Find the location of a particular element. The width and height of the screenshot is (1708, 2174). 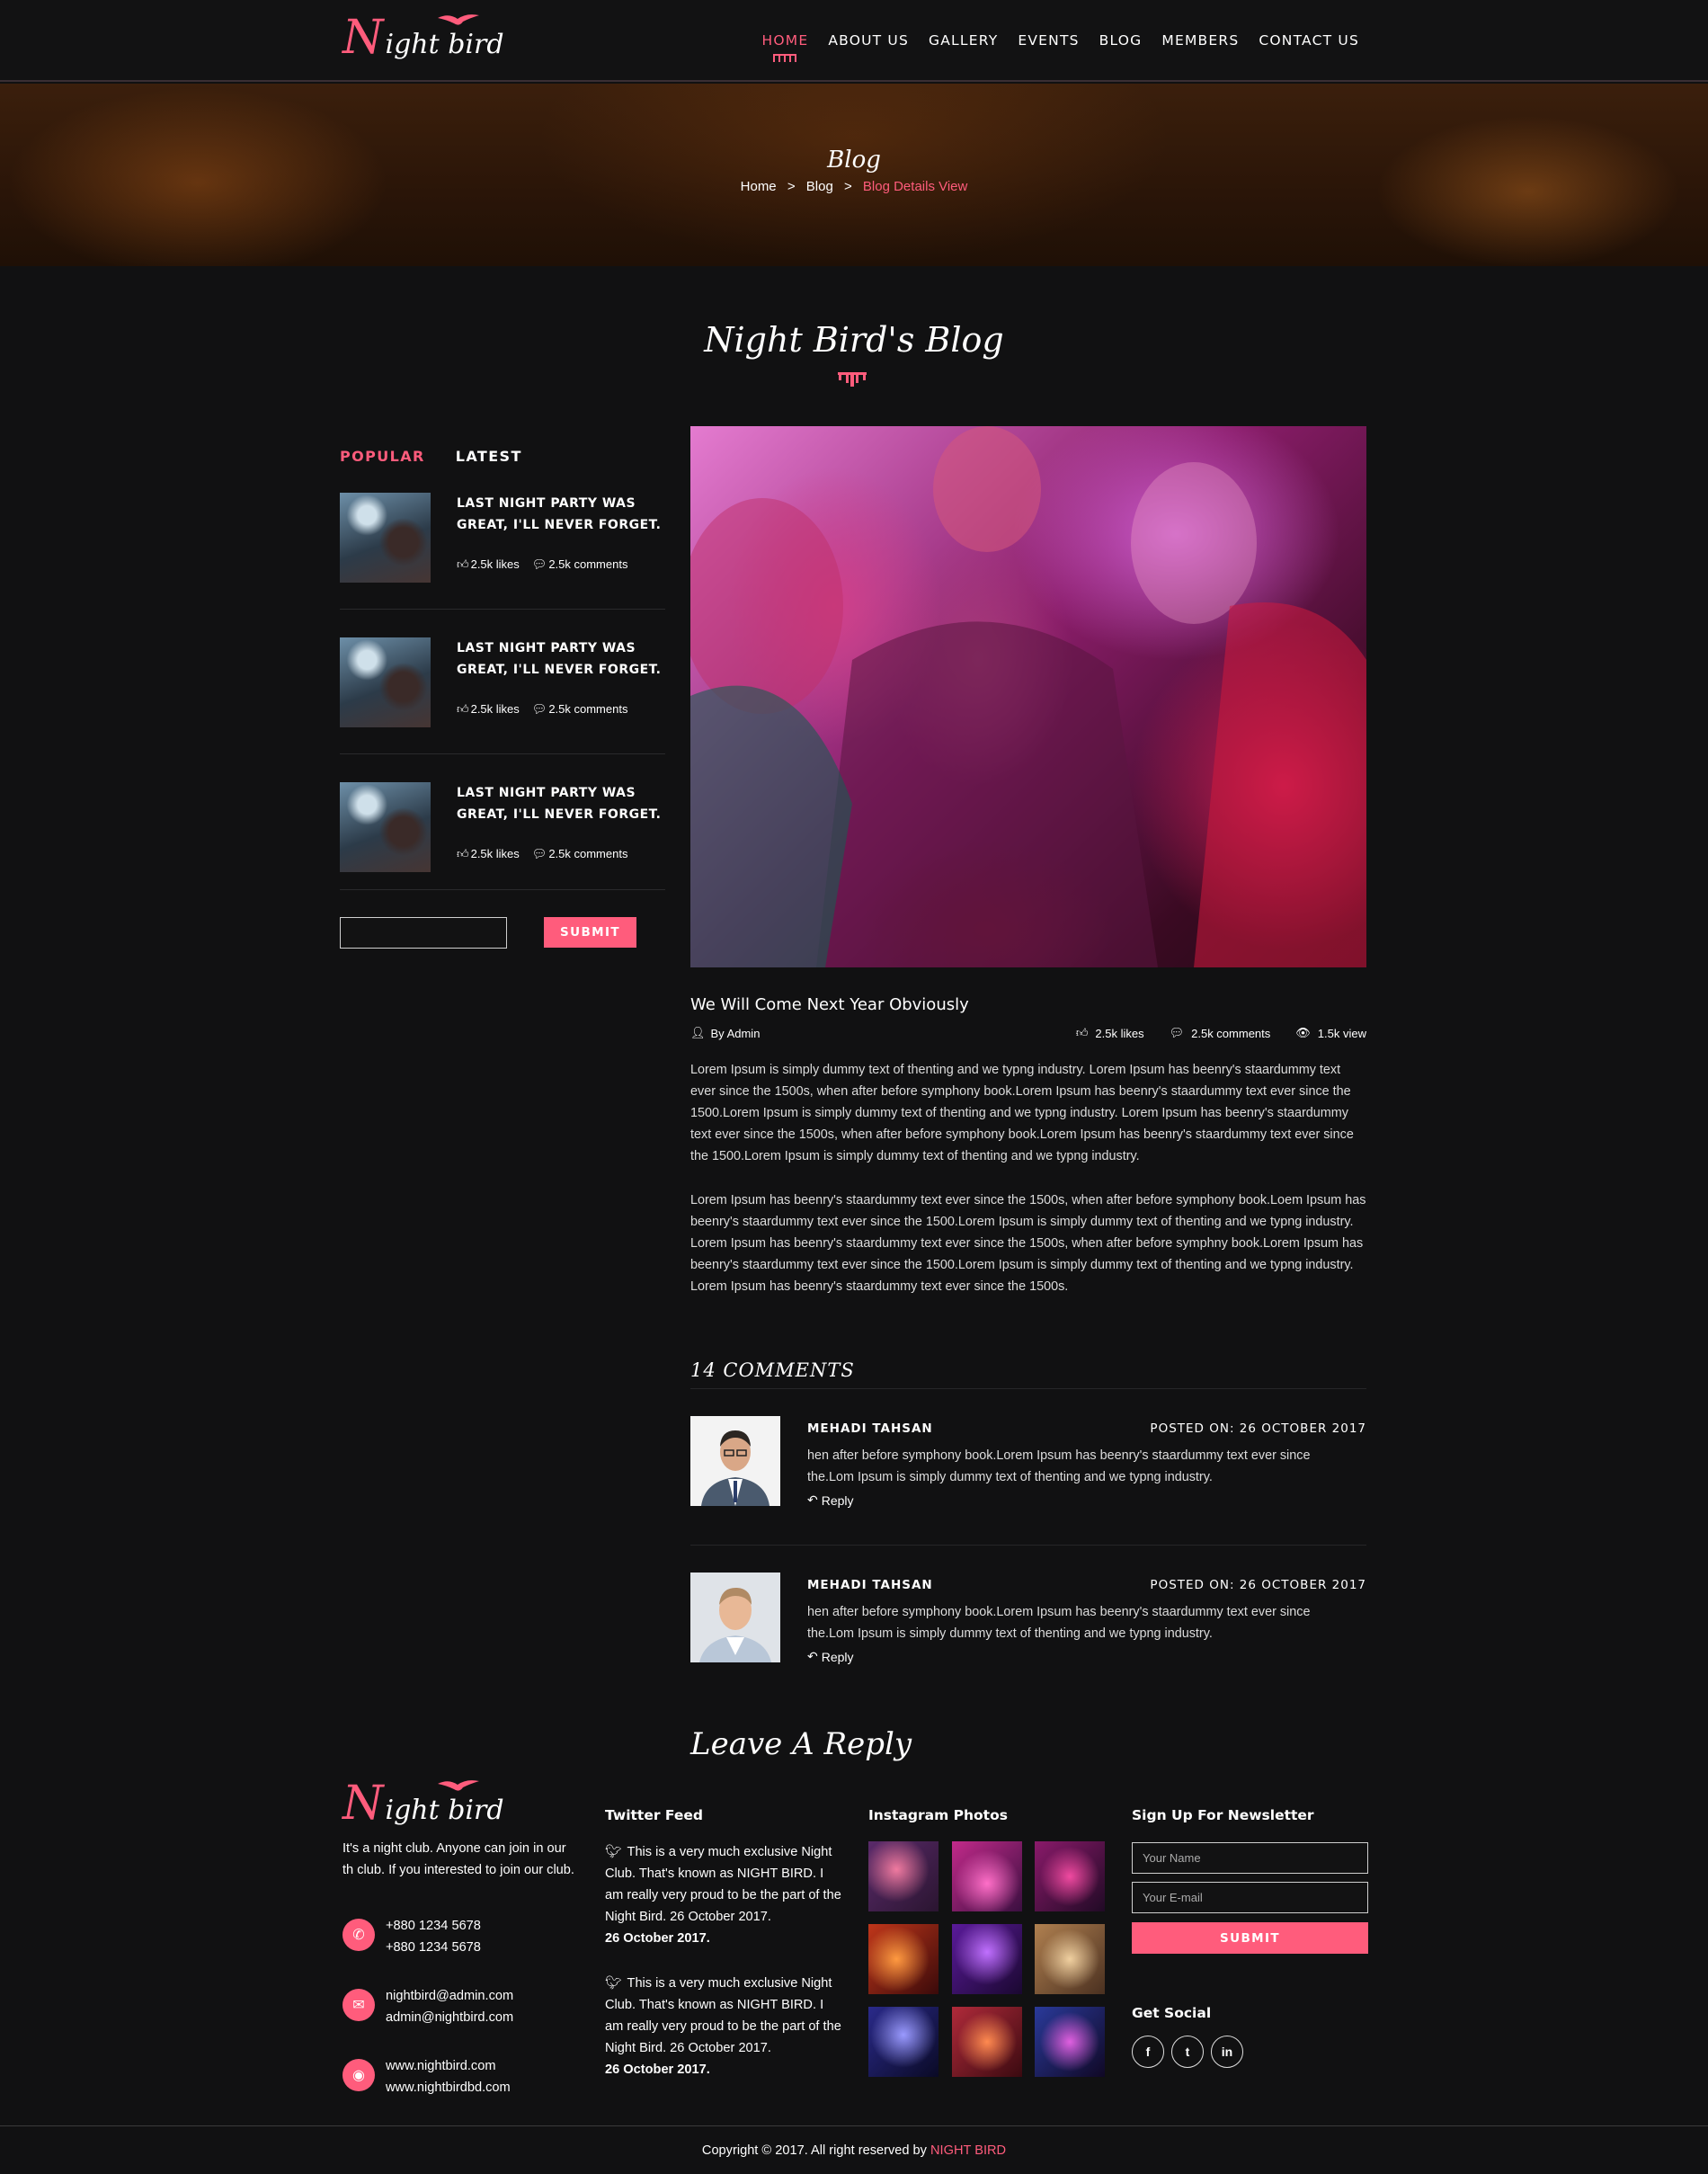

post-image is located at coordinates (1028, 697).